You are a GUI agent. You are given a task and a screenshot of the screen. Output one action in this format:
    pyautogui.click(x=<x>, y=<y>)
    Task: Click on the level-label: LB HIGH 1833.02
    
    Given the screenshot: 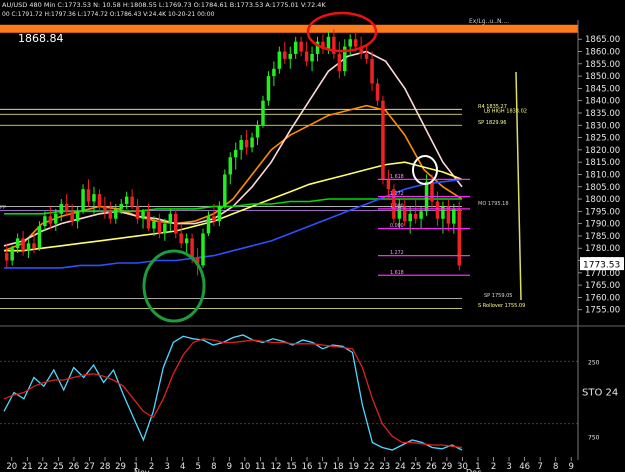 What is the action you would take?
    pyautogui.click(x=505, y=112)
    